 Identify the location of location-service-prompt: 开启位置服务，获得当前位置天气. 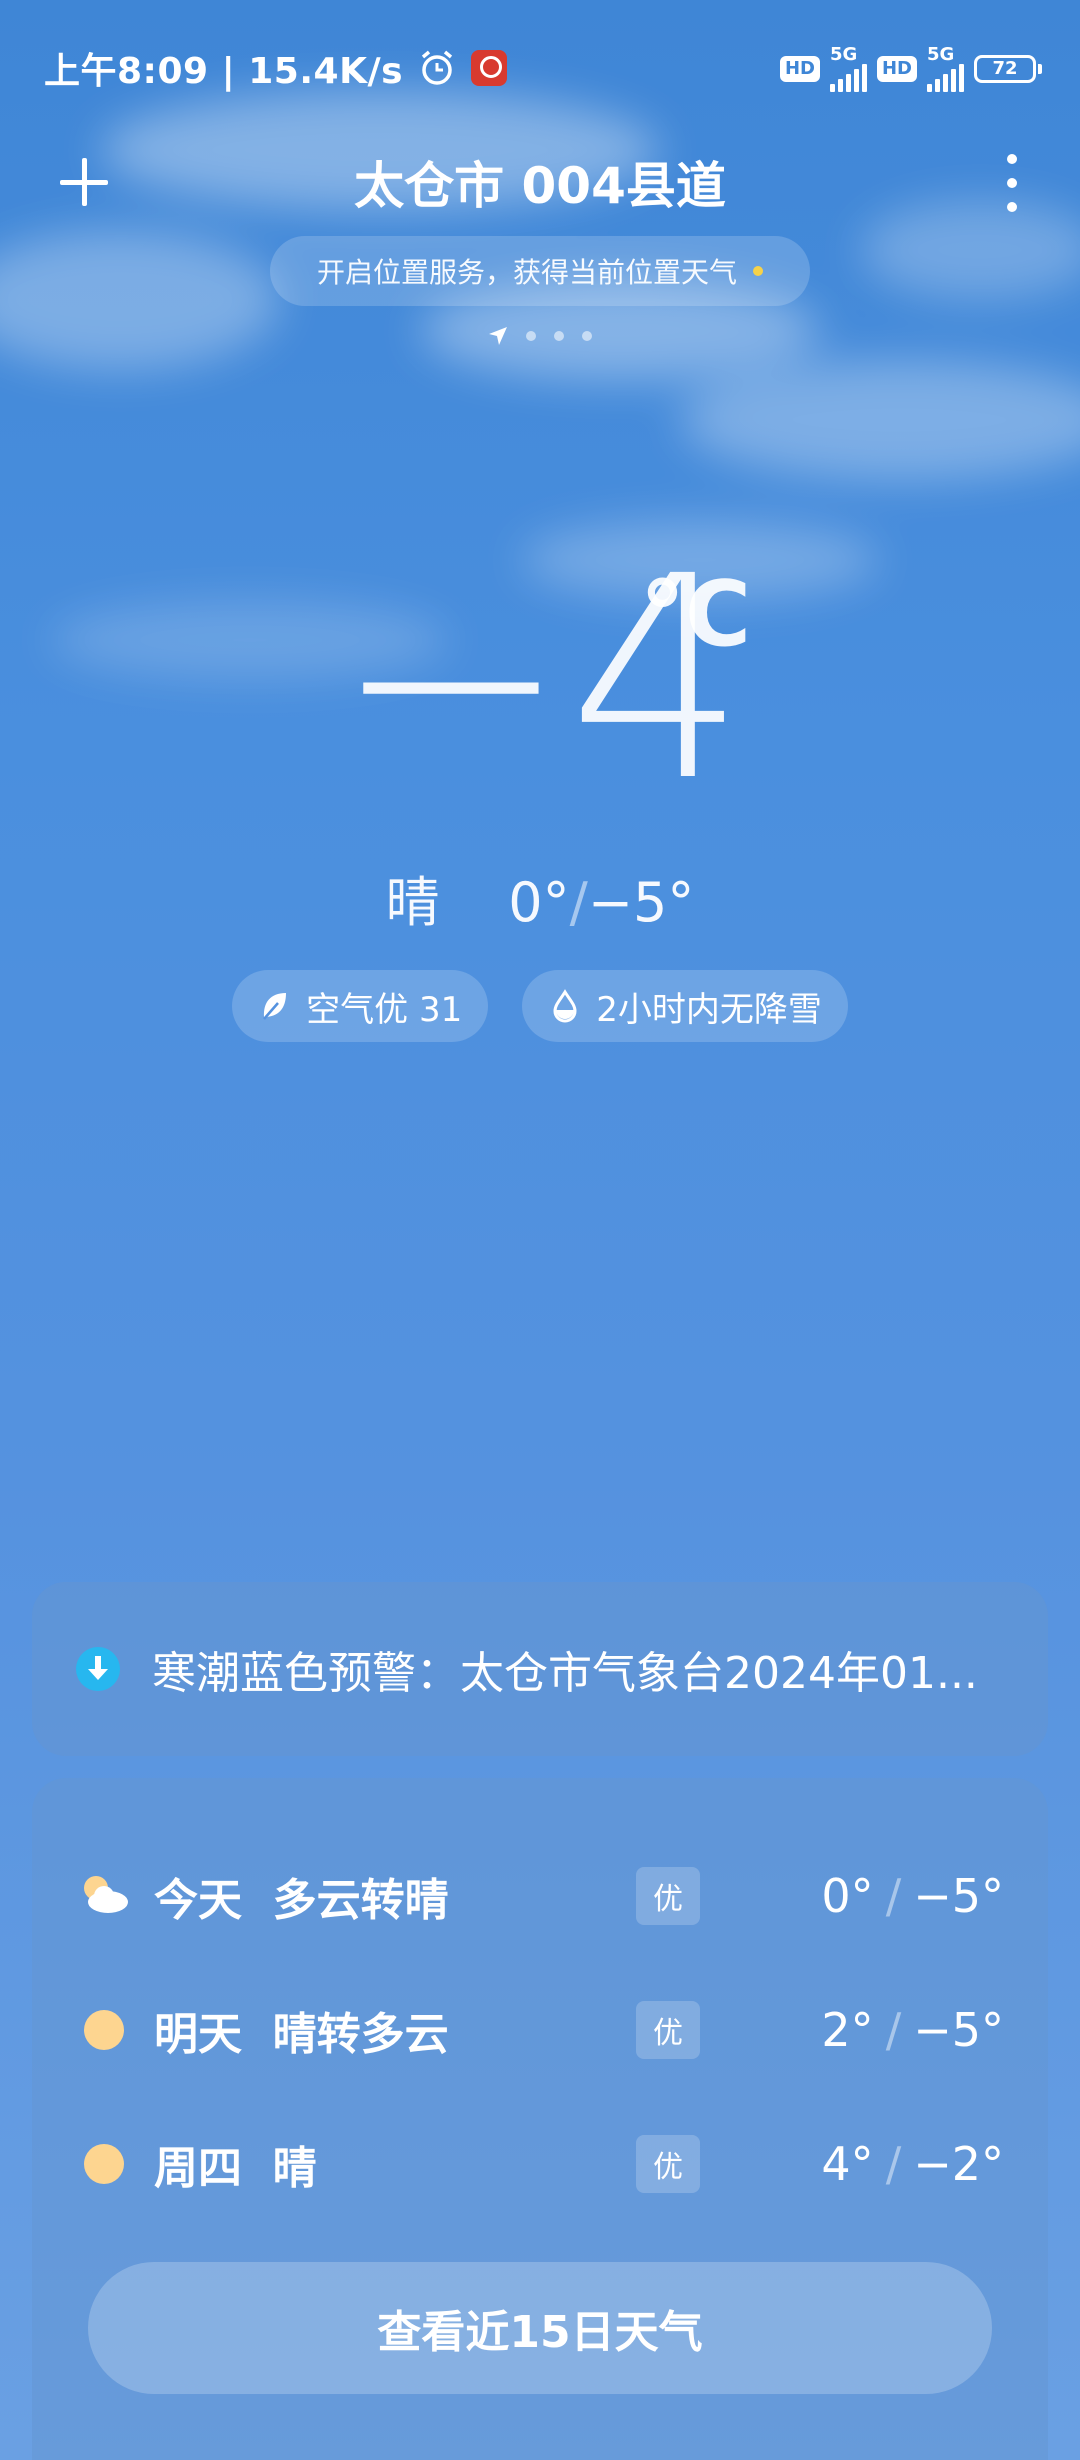
(540, 271).